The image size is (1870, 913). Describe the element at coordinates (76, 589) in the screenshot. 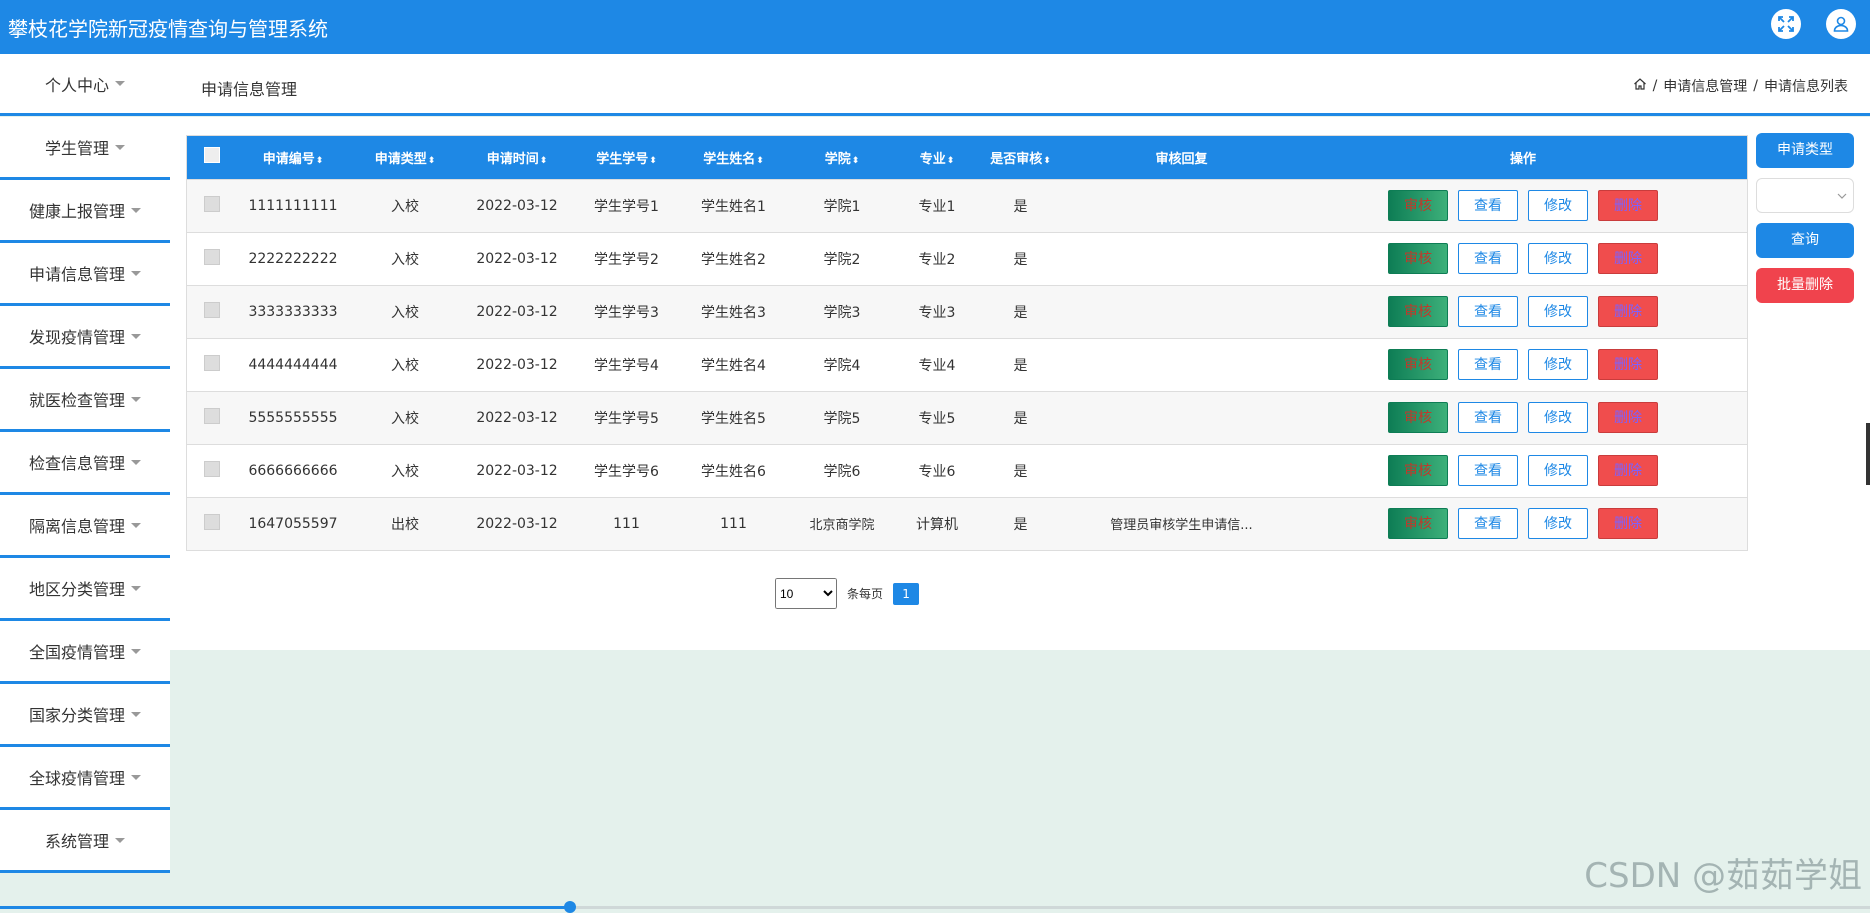

I see `sidebar-item-label: 地区分类管理` at that location.